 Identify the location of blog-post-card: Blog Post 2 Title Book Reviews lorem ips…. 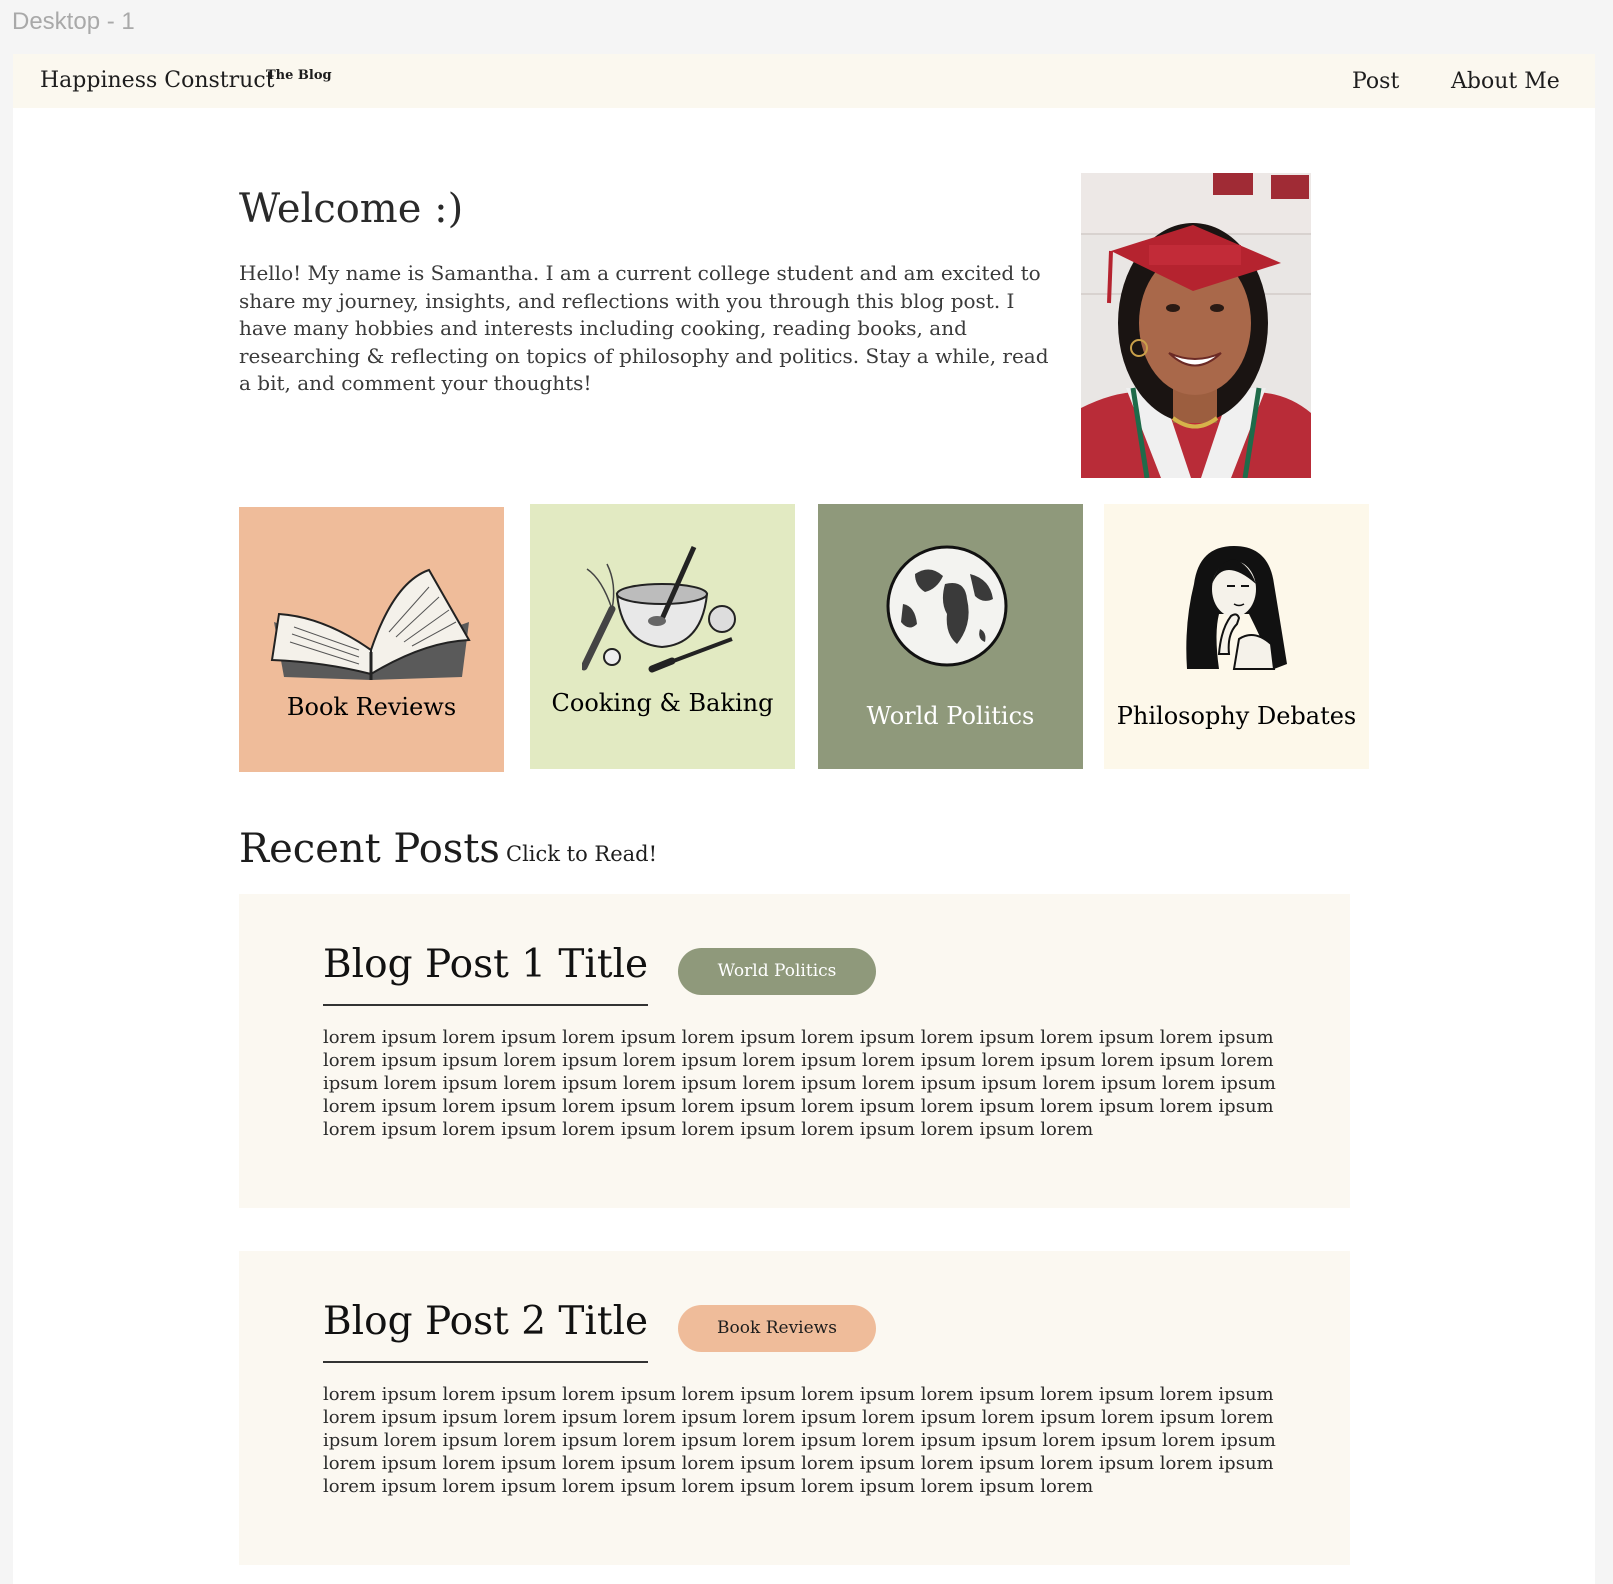
(794, 1408).